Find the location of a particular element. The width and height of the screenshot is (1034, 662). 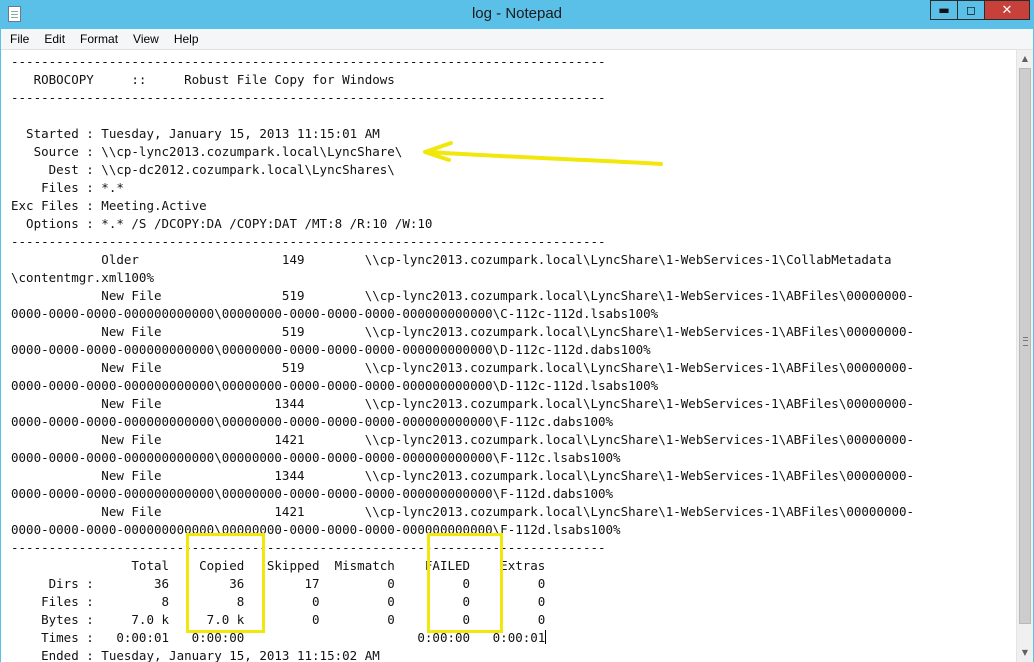

menu-format: Format is located at coordinates (99, 39).